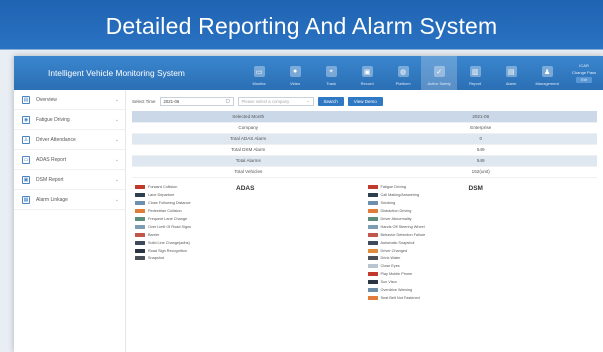  I want to click on legend-item: Driver Changed, so click(482, 251).